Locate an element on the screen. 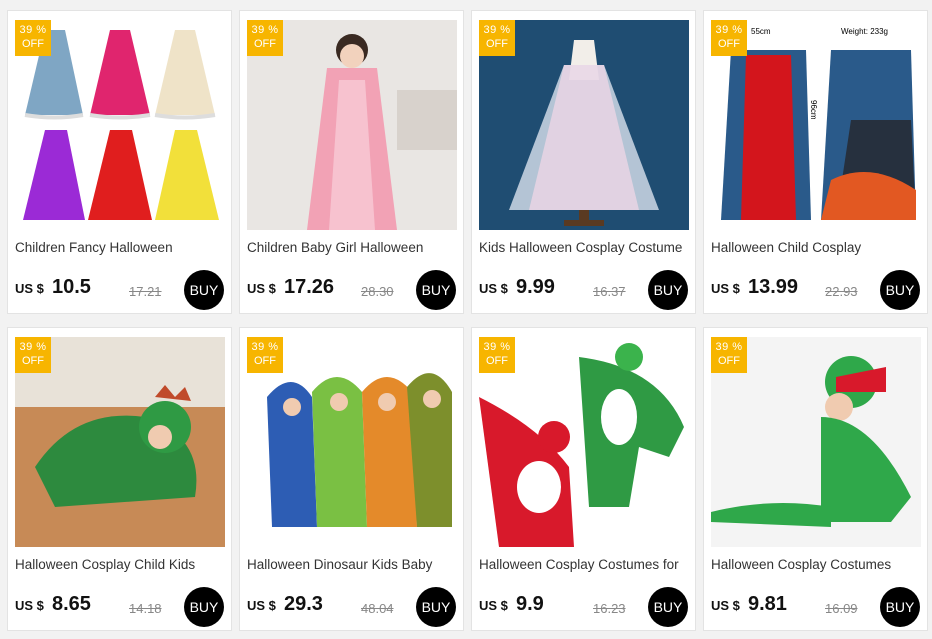  sale-price: 13.99 is located at coordinates (773, 287).